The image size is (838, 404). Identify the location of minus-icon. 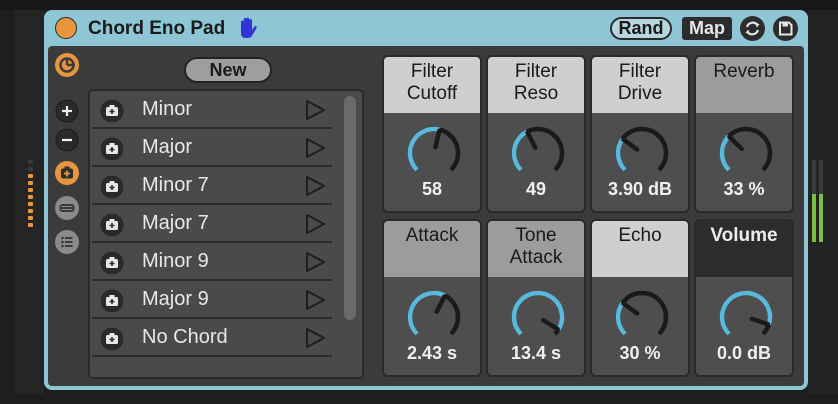
(67, 208).